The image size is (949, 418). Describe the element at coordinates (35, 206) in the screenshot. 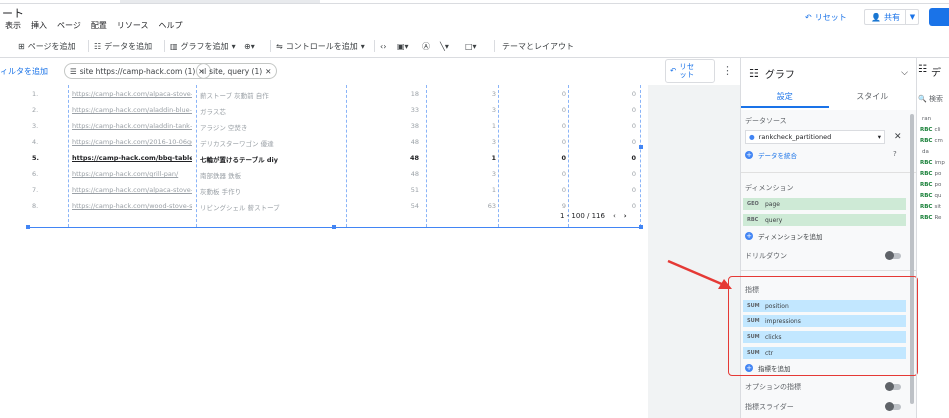

I see `table-cell: 8.` at that location.